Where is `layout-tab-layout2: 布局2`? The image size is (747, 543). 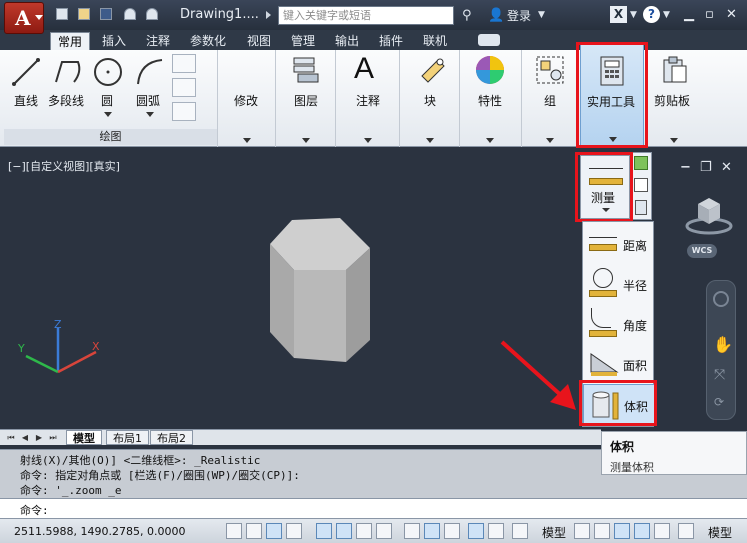 layout-tab-layout2: 布局2 is located at coordinates (171, 437).